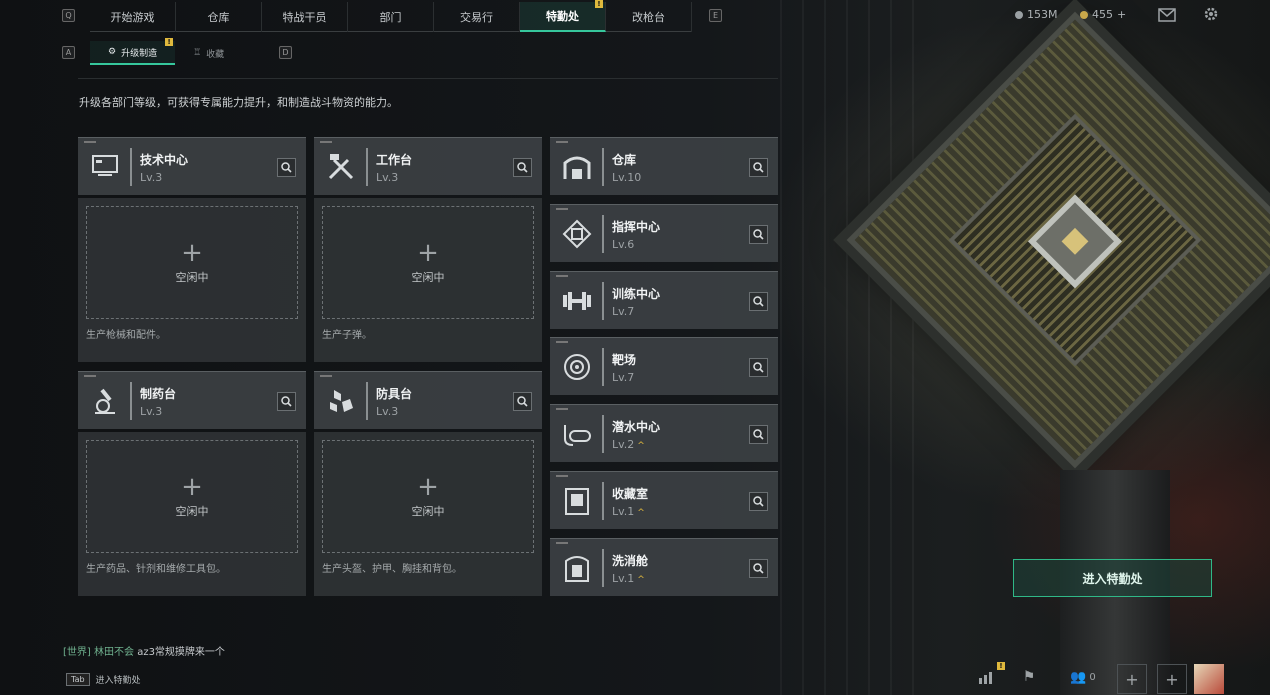 The image size is (1270, 695). Describe the element at coordinates (126, 335) in the screenshot. I see `workshop-description: 生产枪械和配件。` at that location.